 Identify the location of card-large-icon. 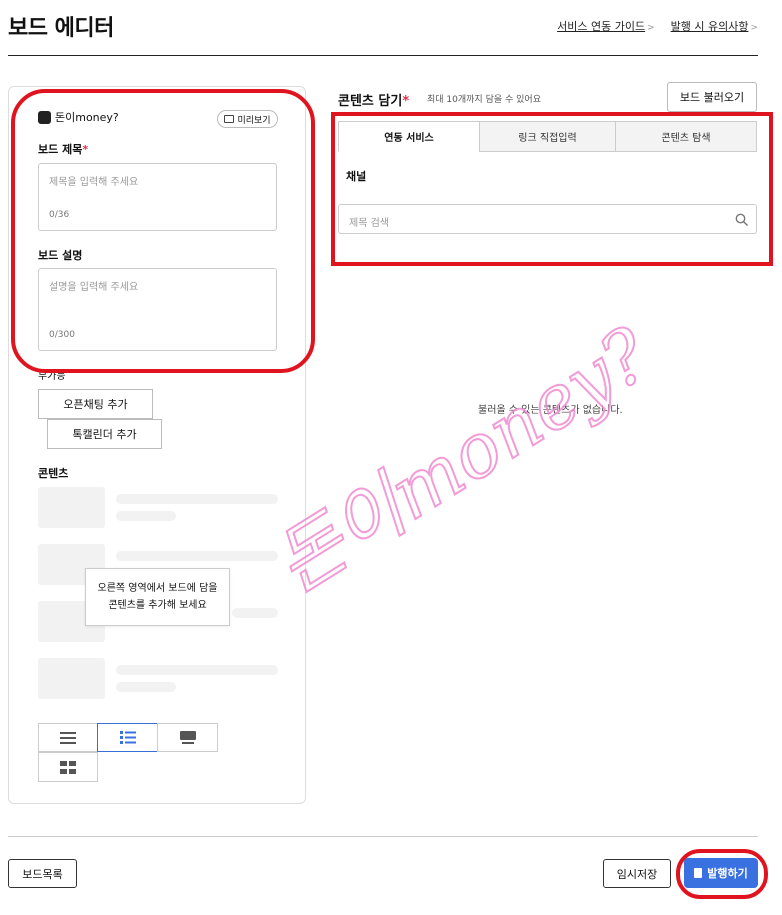
(187, 737).